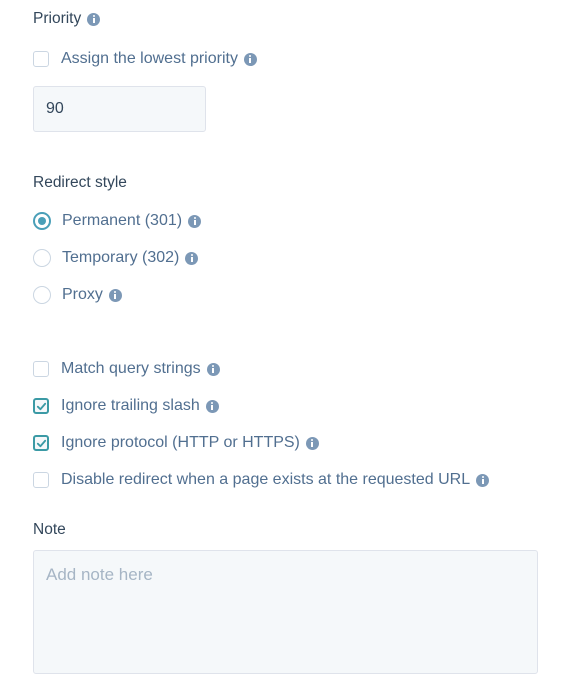 The height and width of the screenshot is (695, 564). Describe the element at coordinates (122, 220) in the screenshot. I see `radio-permanent-label: Permanent (301)` at that location.